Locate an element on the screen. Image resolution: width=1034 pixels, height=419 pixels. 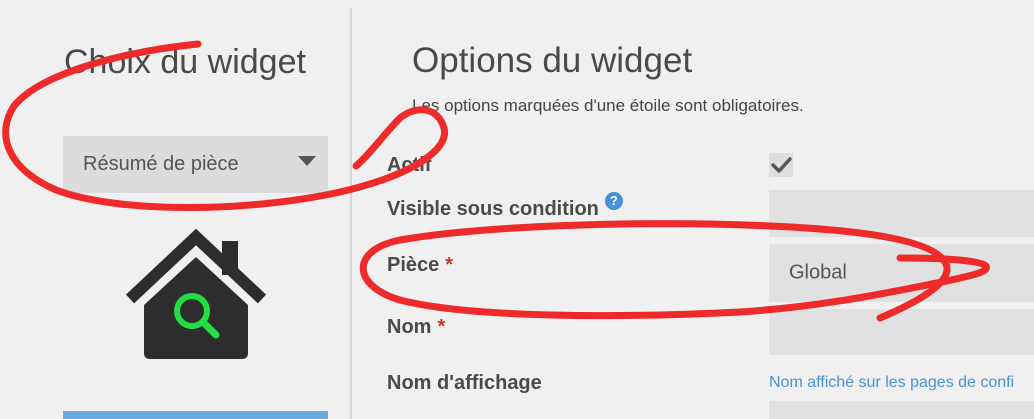
piece-select-value: Global is located at coordinates (818, 272).